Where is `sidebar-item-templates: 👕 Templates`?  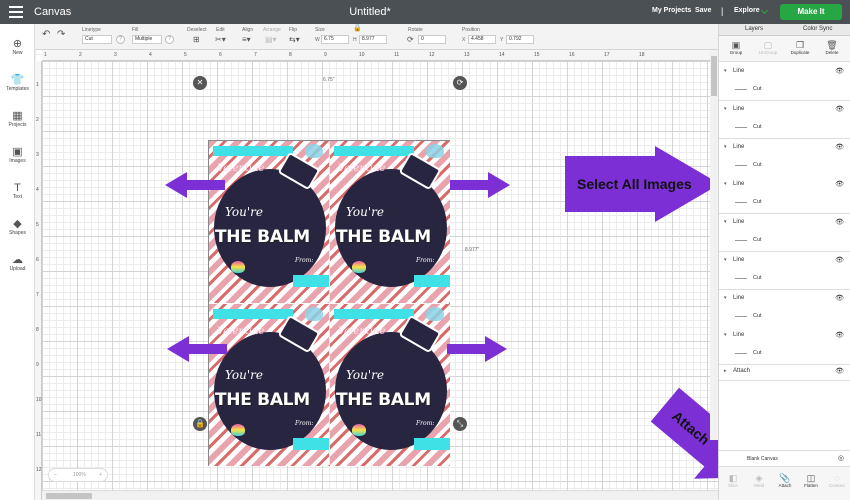 sidebar-item-templates: 👕 Templates is located at coordinates (17, 83).